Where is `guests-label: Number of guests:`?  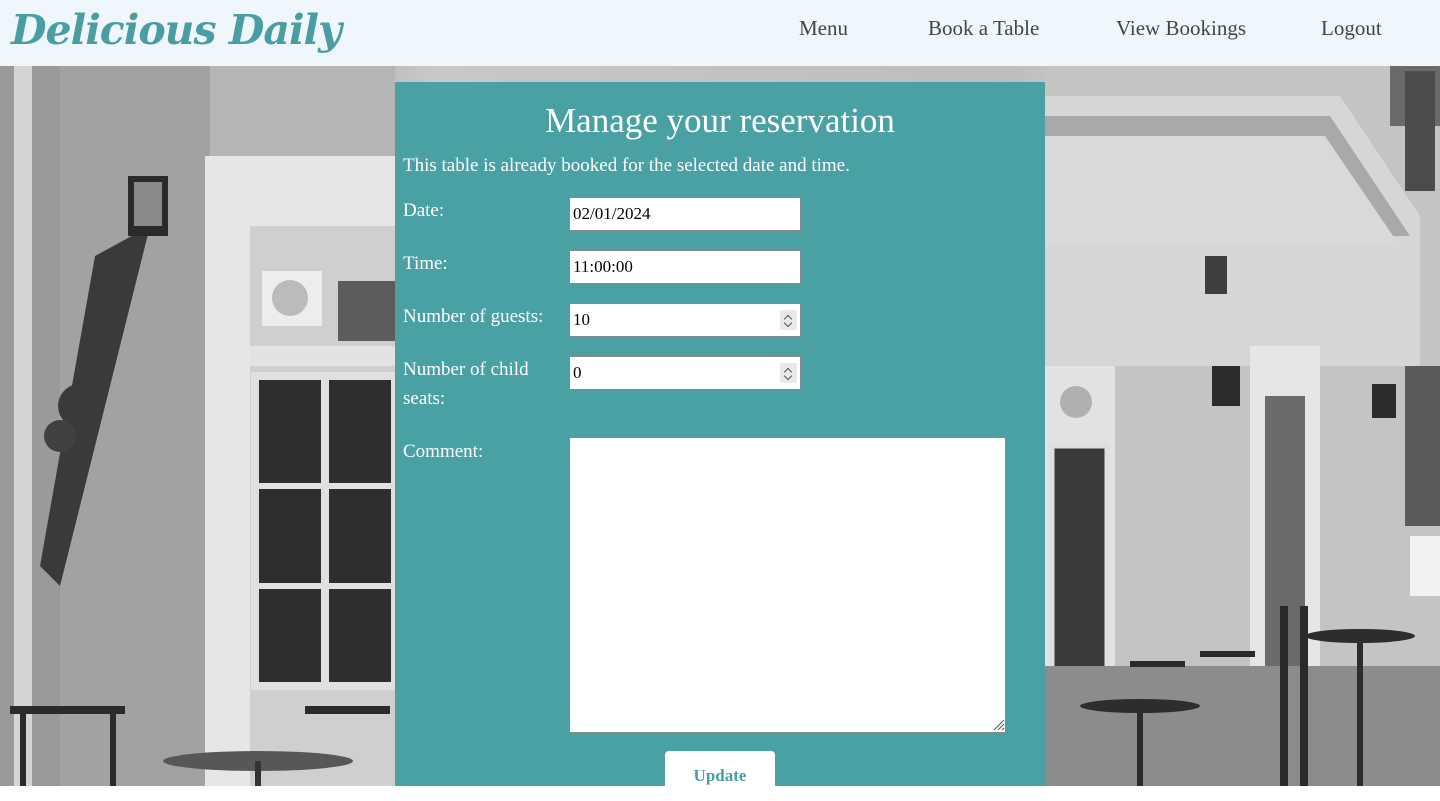 guests-label: Number of guests: is located at coordinates (473, 316).